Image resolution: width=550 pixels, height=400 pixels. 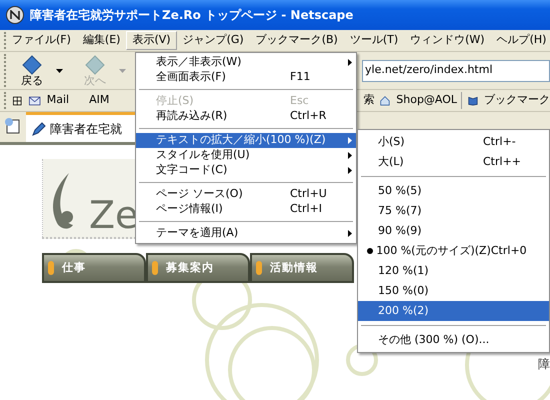 What do you see at coordinates (95, 64) in the screenshot?
I see `forward-arrow-icon` at bounding box center [95, 64].